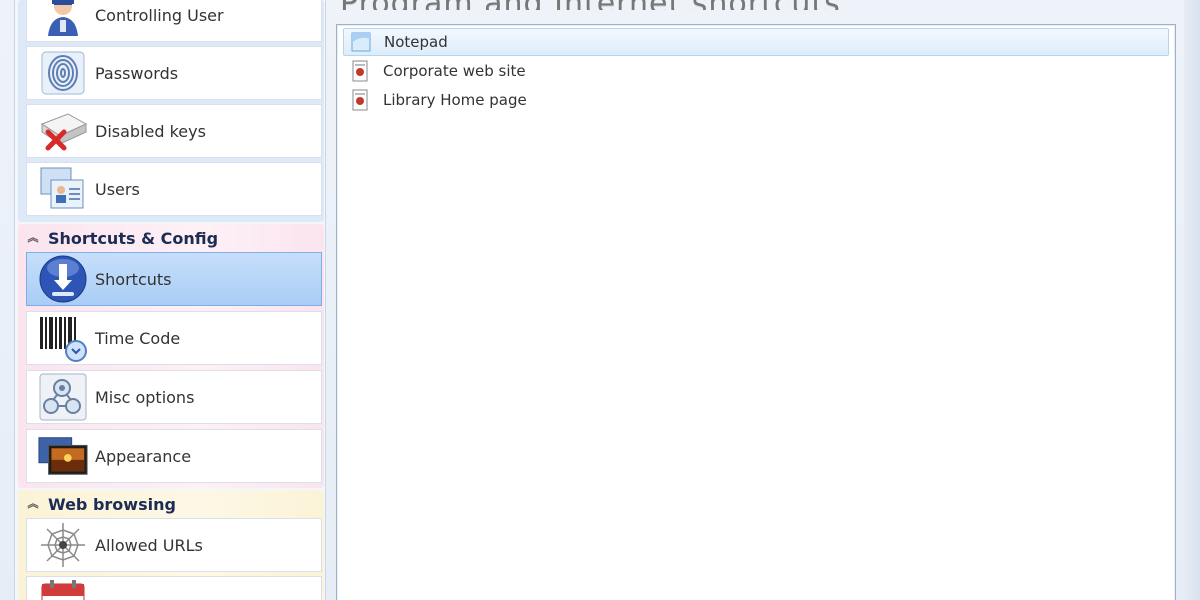 This screenshot has height=600, width=1200. I want to click on shortcut-arrow-icon, so click(63, 279).